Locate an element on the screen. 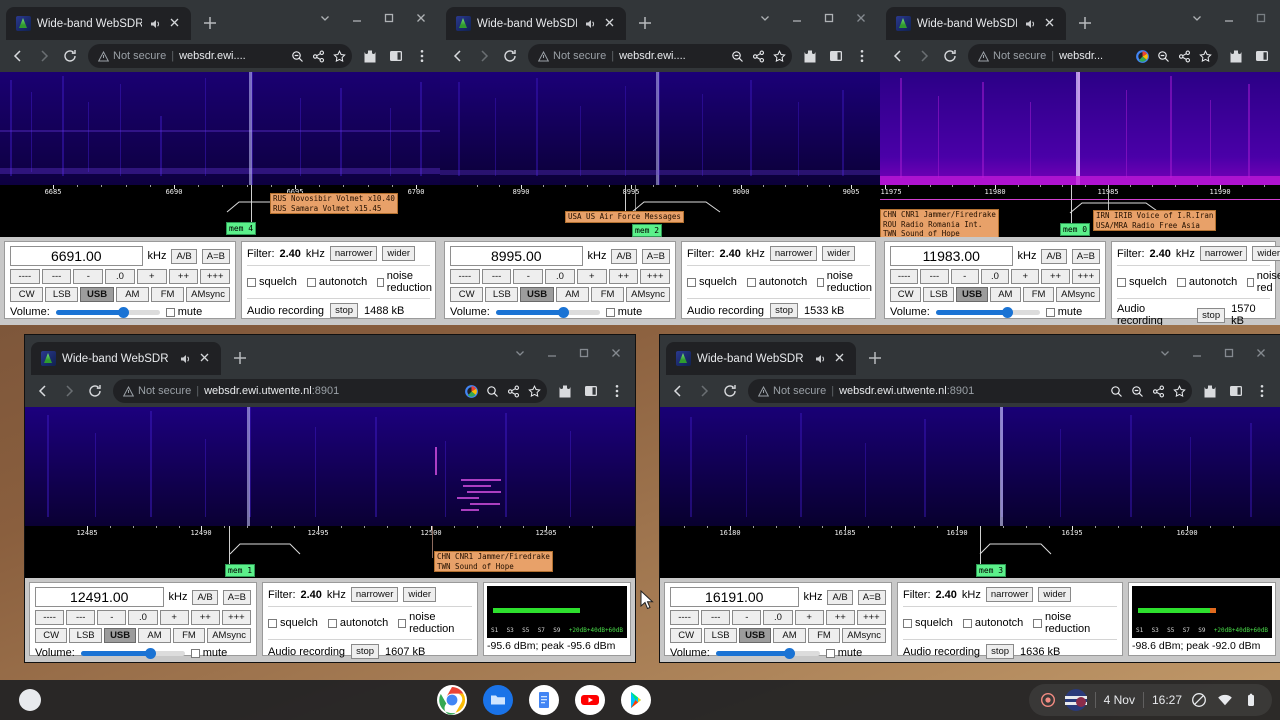  launcher-area is located at coordinates (30, 700).